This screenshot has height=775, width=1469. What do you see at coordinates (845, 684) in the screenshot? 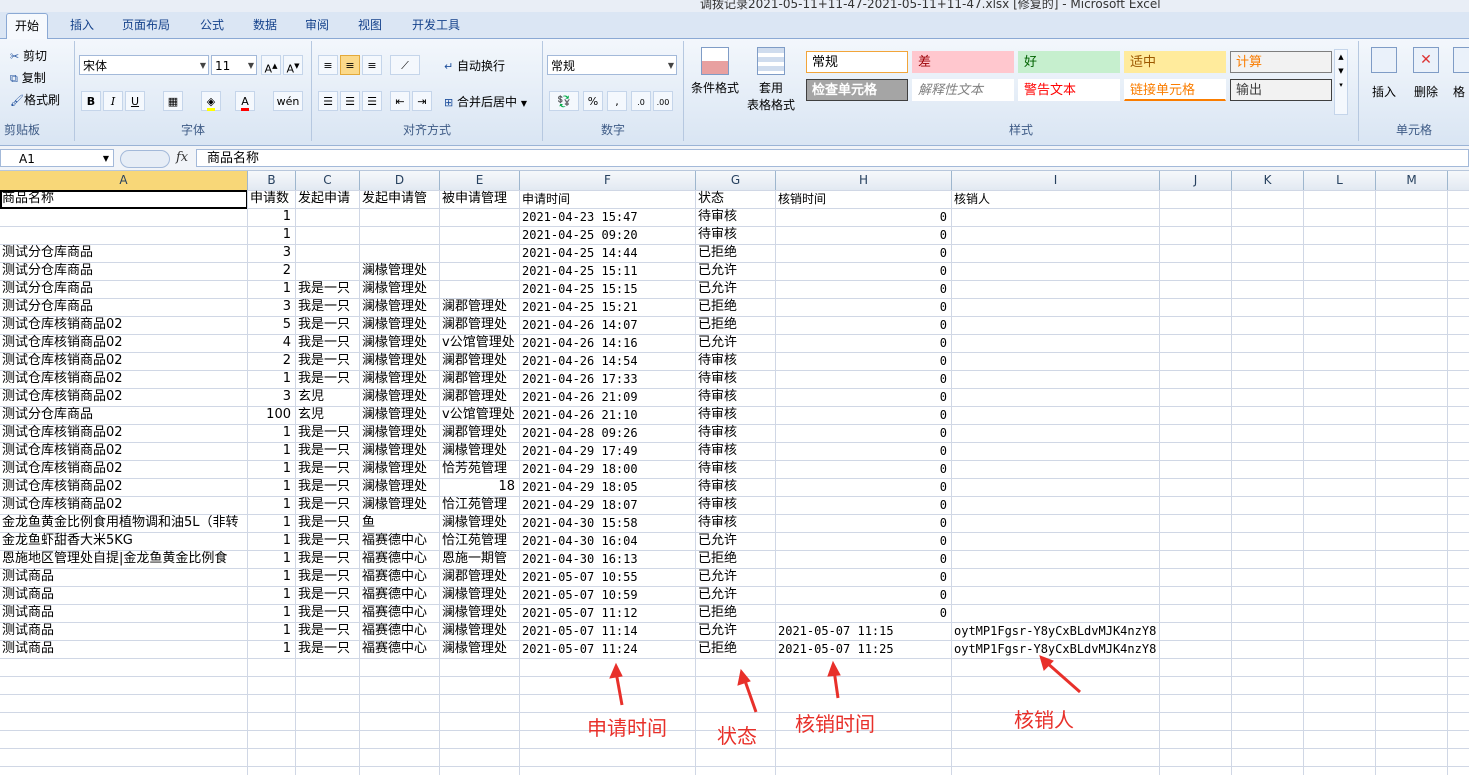
I see `annotation-arrows` at bounding box center [845, 684].